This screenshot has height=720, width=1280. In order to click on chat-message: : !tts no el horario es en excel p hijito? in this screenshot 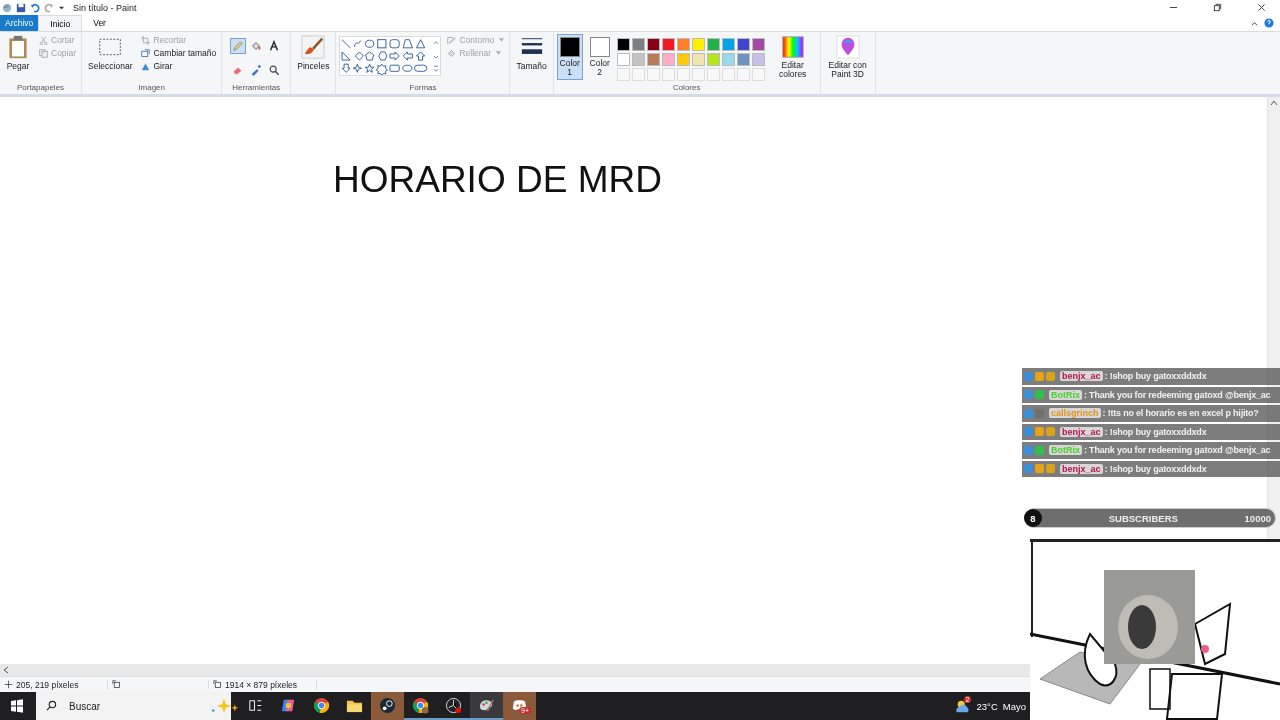, I will do `click(1180, 413)`.